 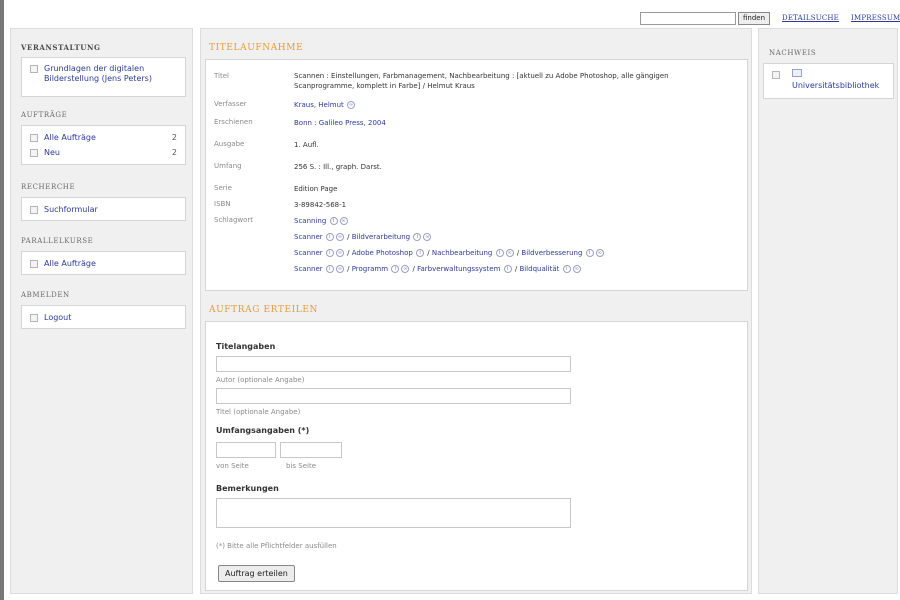 I want to click on autor-hint: Autor (optionale Angabe), so click(x=260, y=380).